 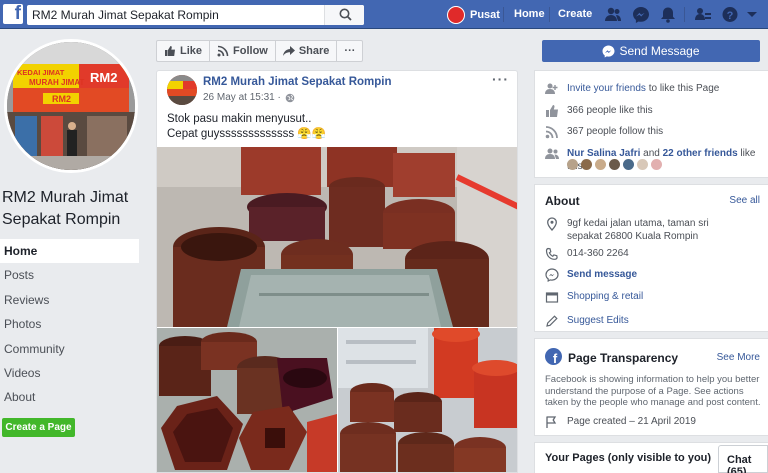 I want to click on profile-name: Pusat, so click(x=485, y=14).